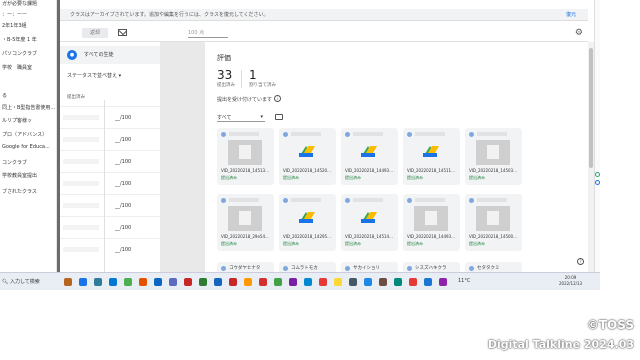 The height and width of the screenshot is (360, 640). I want to click on submission-card: VID_20220218_14511... 提出済み, so click(431, 156).